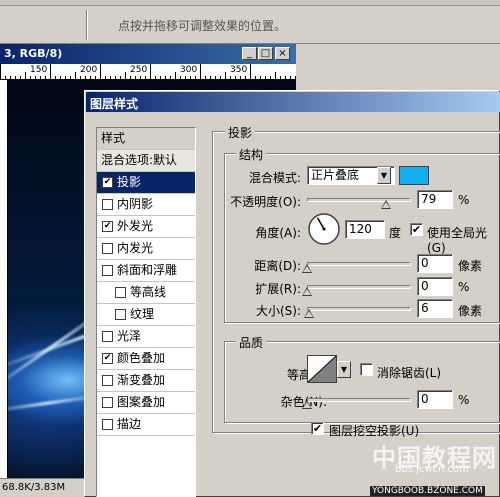 The width and height of the screenshot is (500, 497). Describe the element at coordinates (359, 309) in the screenshot. I see `size-slider` at that location.